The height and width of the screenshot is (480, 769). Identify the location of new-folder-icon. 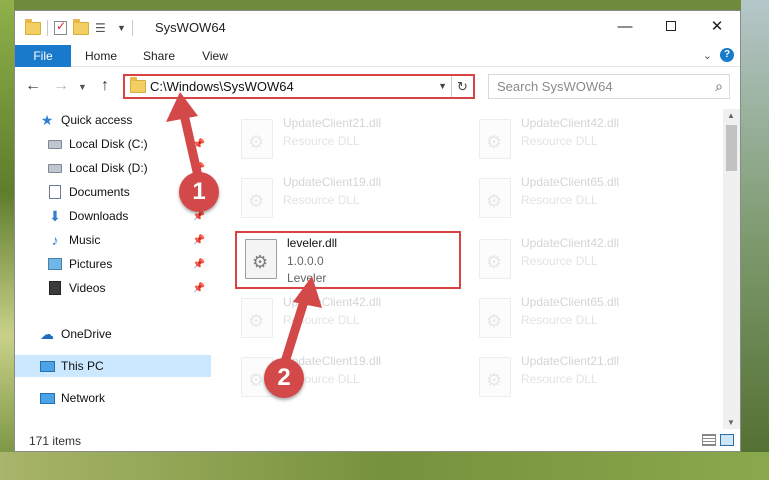
(81, 26).